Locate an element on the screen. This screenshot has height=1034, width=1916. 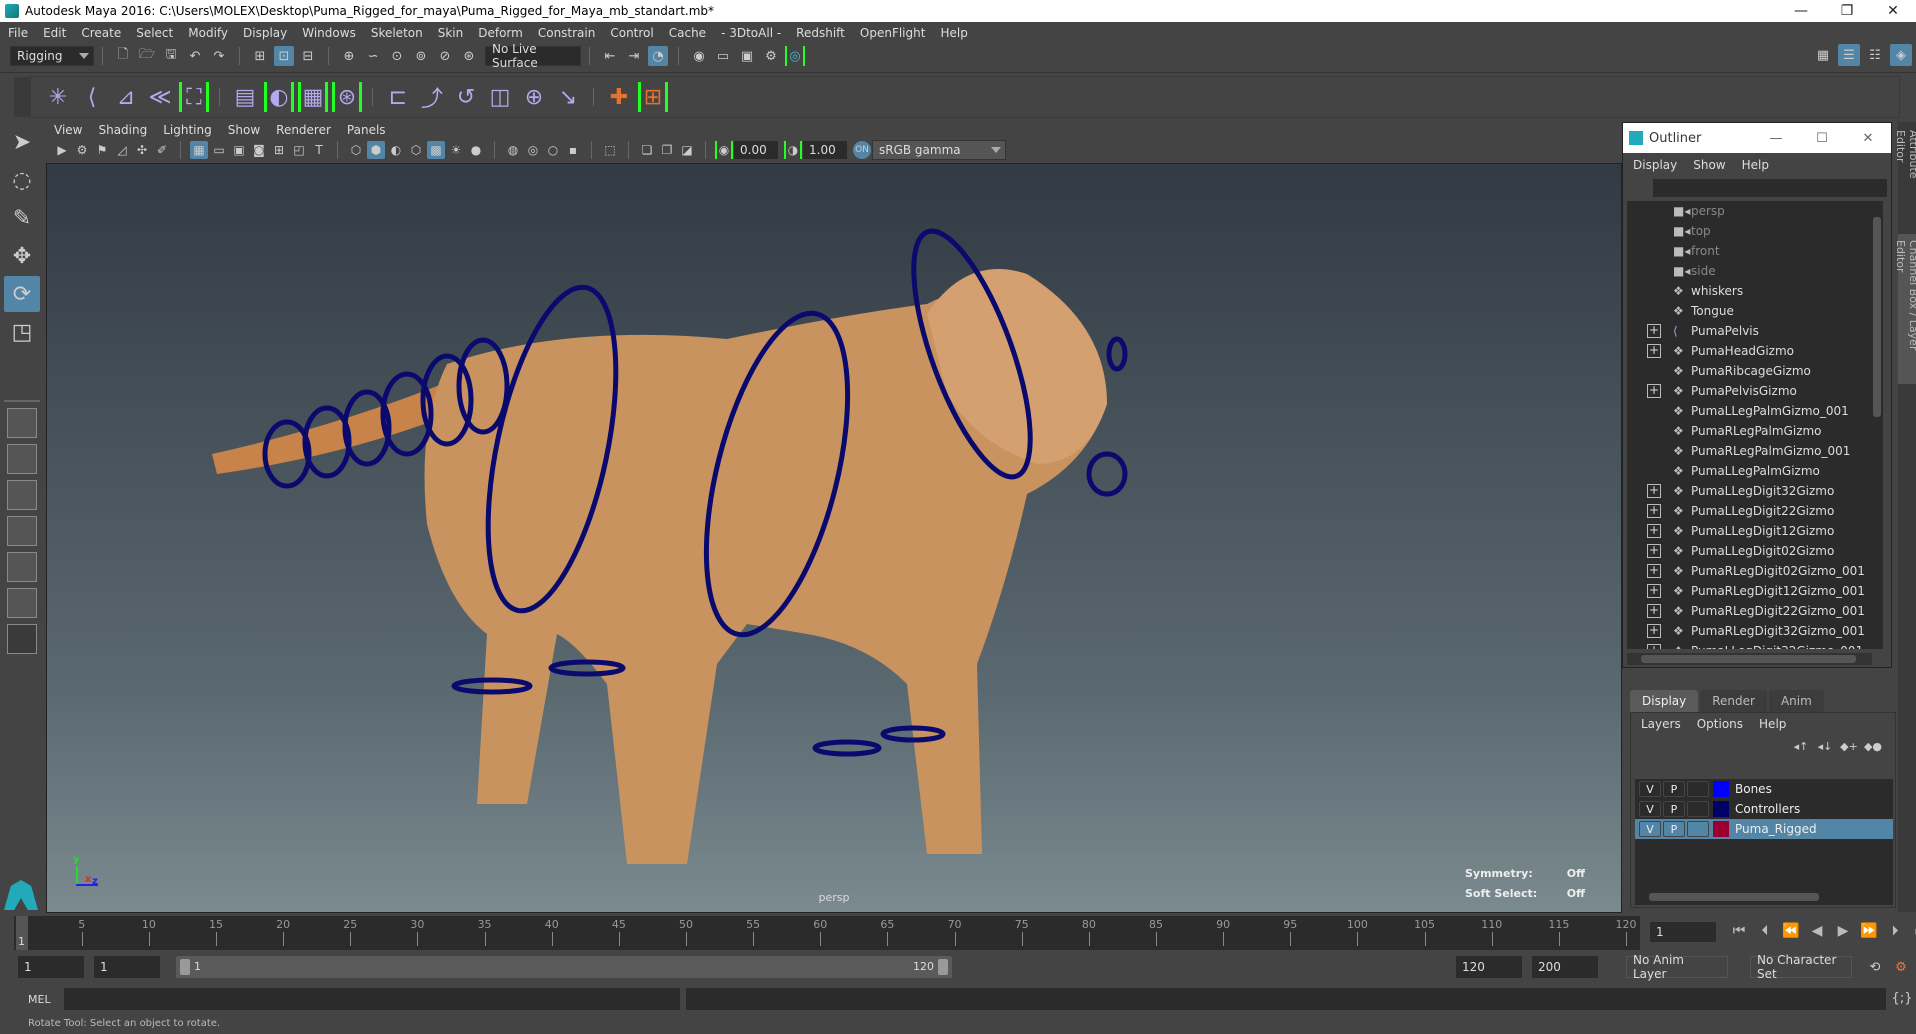
outliner-item: + ❖ PumaLLegDigit12Gizmo is located at coordinates (1749, 531).